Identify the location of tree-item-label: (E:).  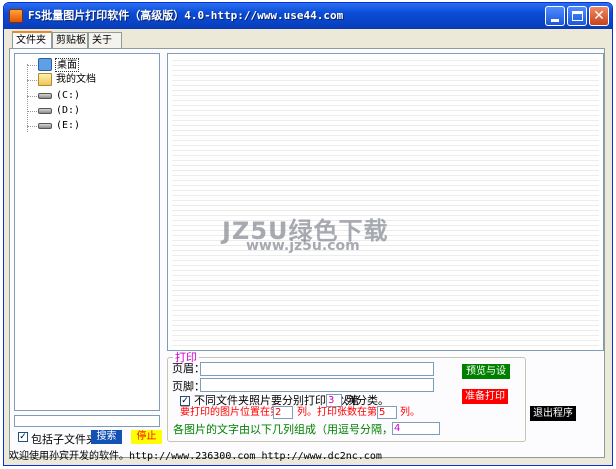
(68, 125).